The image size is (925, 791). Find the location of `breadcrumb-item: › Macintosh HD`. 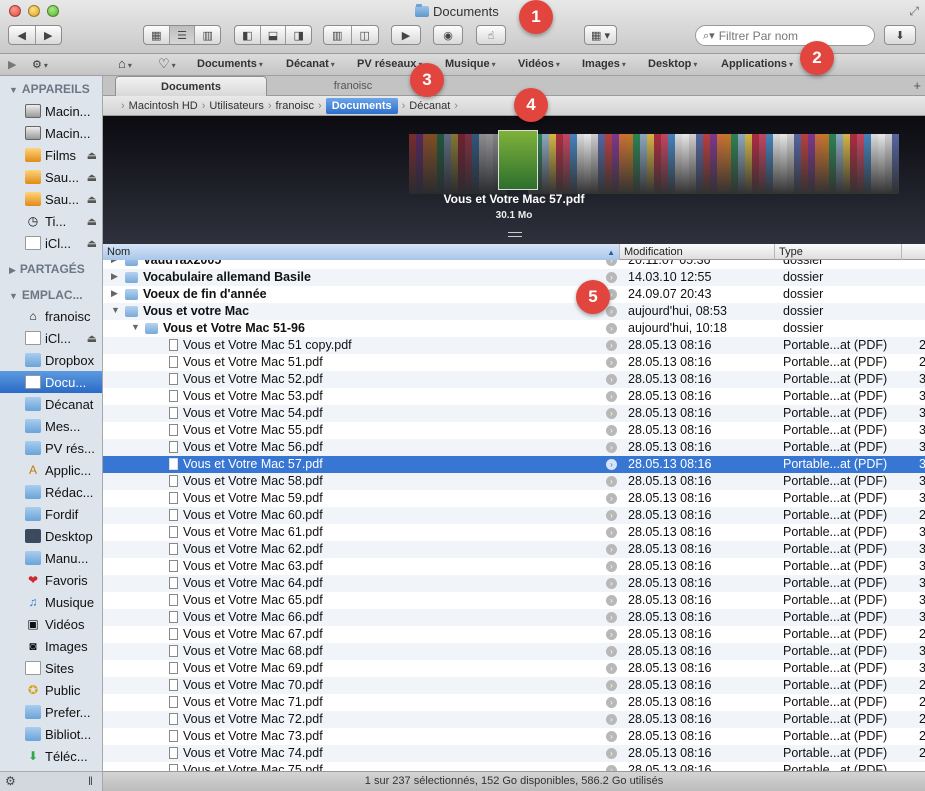

breadcrumb-item: › Macintosh HD is located at coordinates (157, 106).